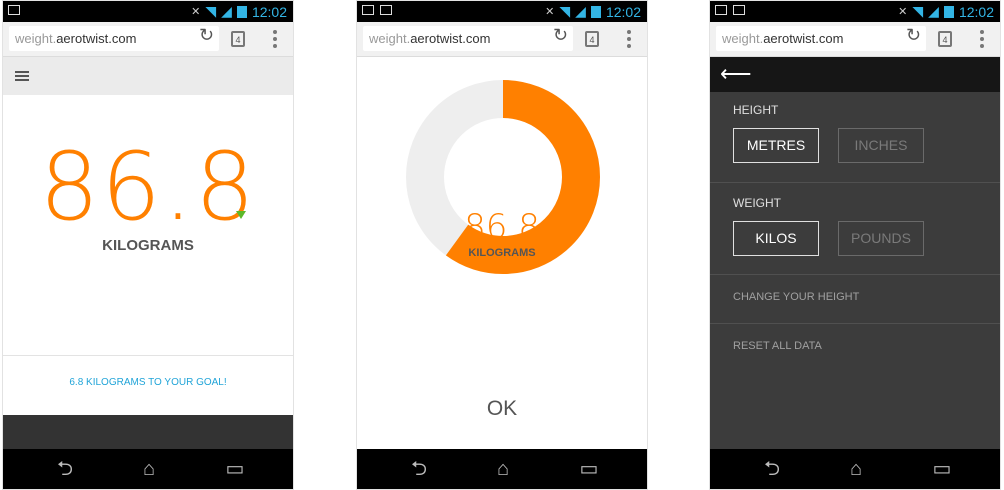  I want to click on back-arrow-icon: ⟵, so click(736, 74).